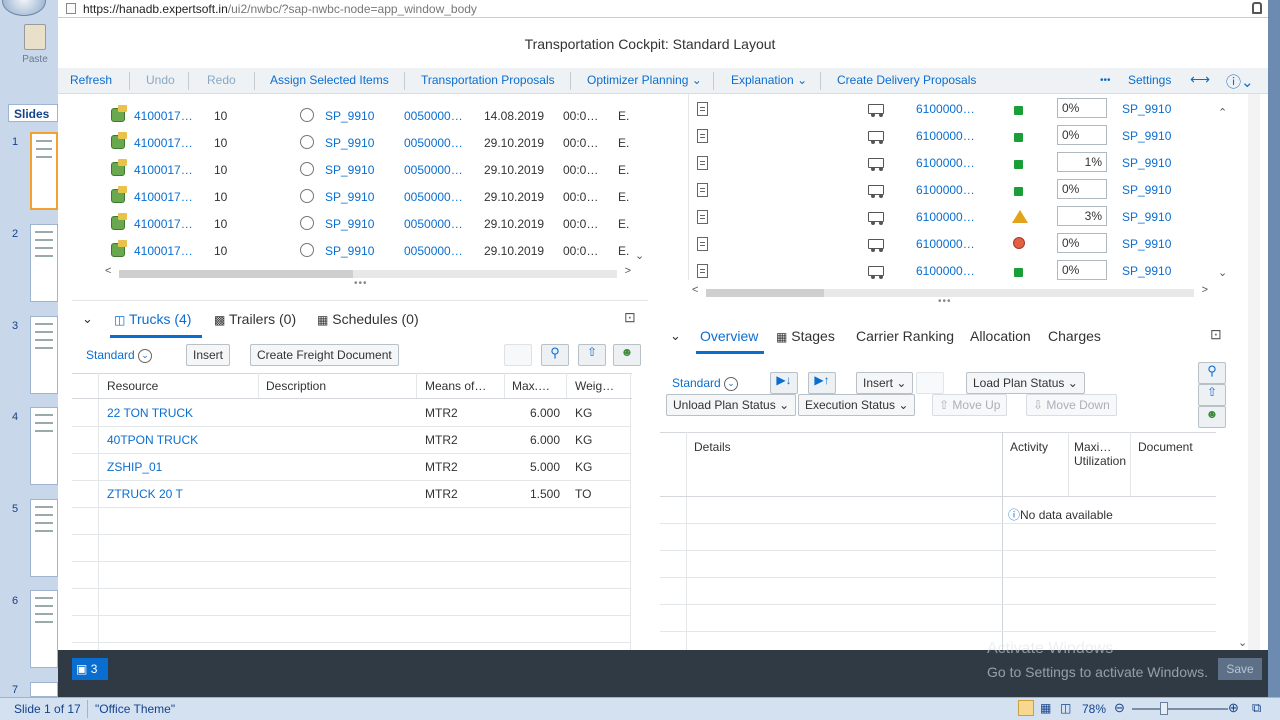 Image resolution: width=1280 pixels, height=720 pixels. I want to click on insert-menu: Insert ⌄, so click(885, 383).